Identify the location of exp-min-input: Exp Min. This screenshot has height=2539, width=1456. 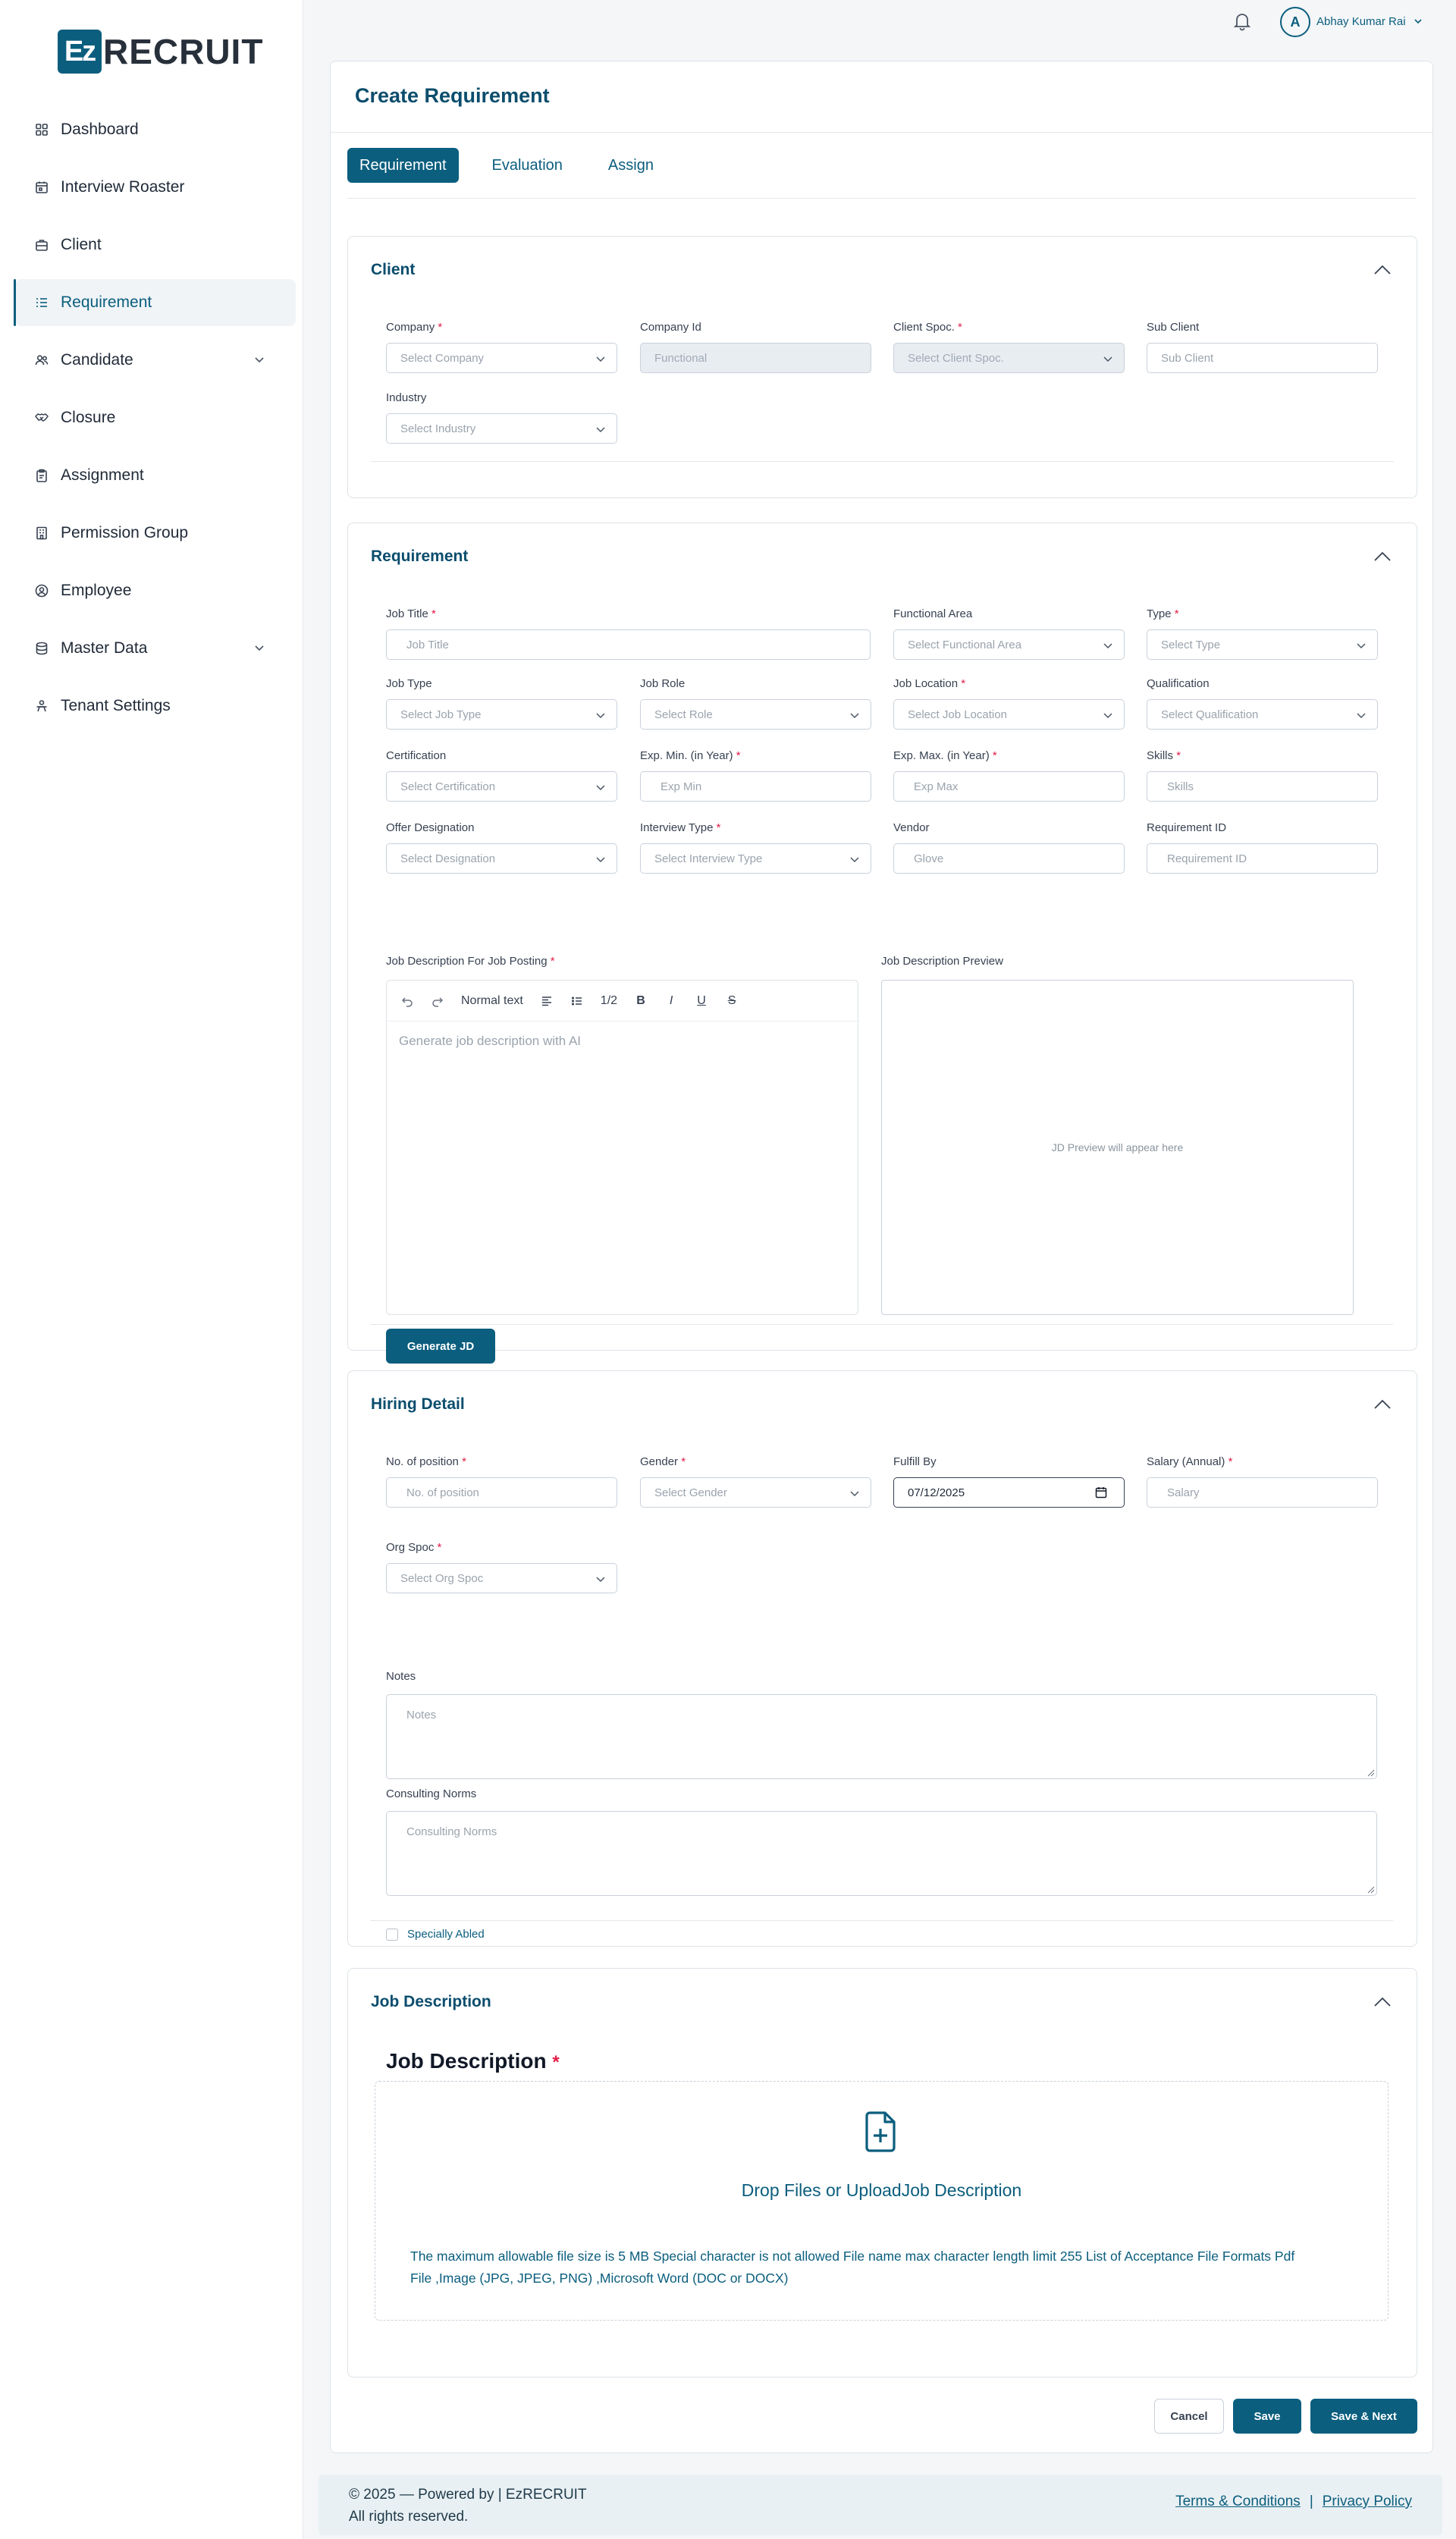
(755, 786).